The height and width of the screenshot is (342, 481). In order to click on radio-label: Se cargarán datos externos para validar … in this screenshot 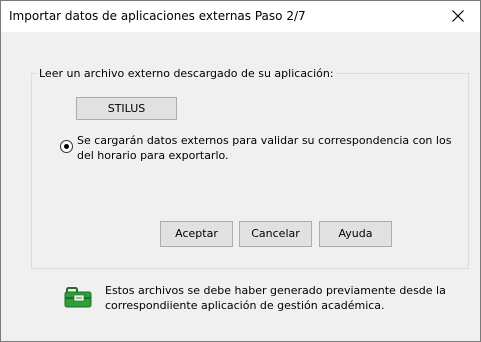, I will do `click(264, 148)`.